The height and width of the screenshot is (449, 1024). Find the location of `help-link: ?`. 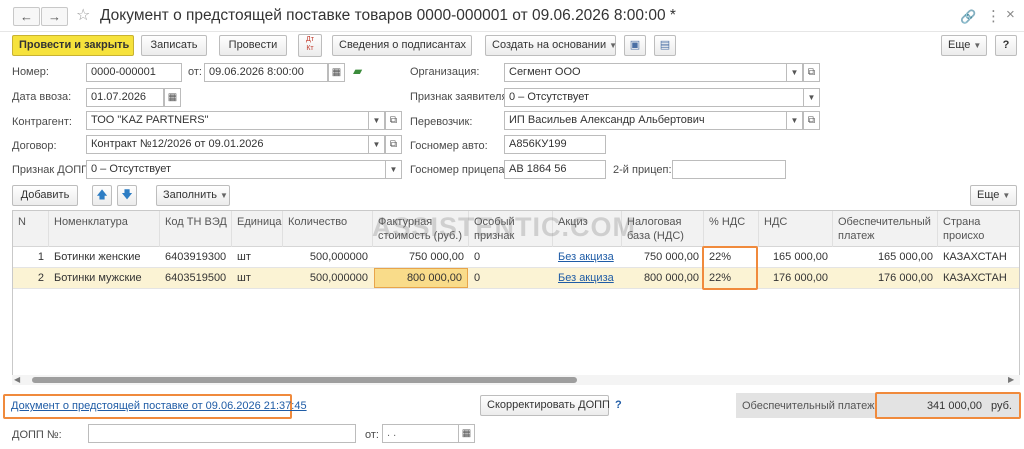

help-link: ? is located at coordinates (618, 405).